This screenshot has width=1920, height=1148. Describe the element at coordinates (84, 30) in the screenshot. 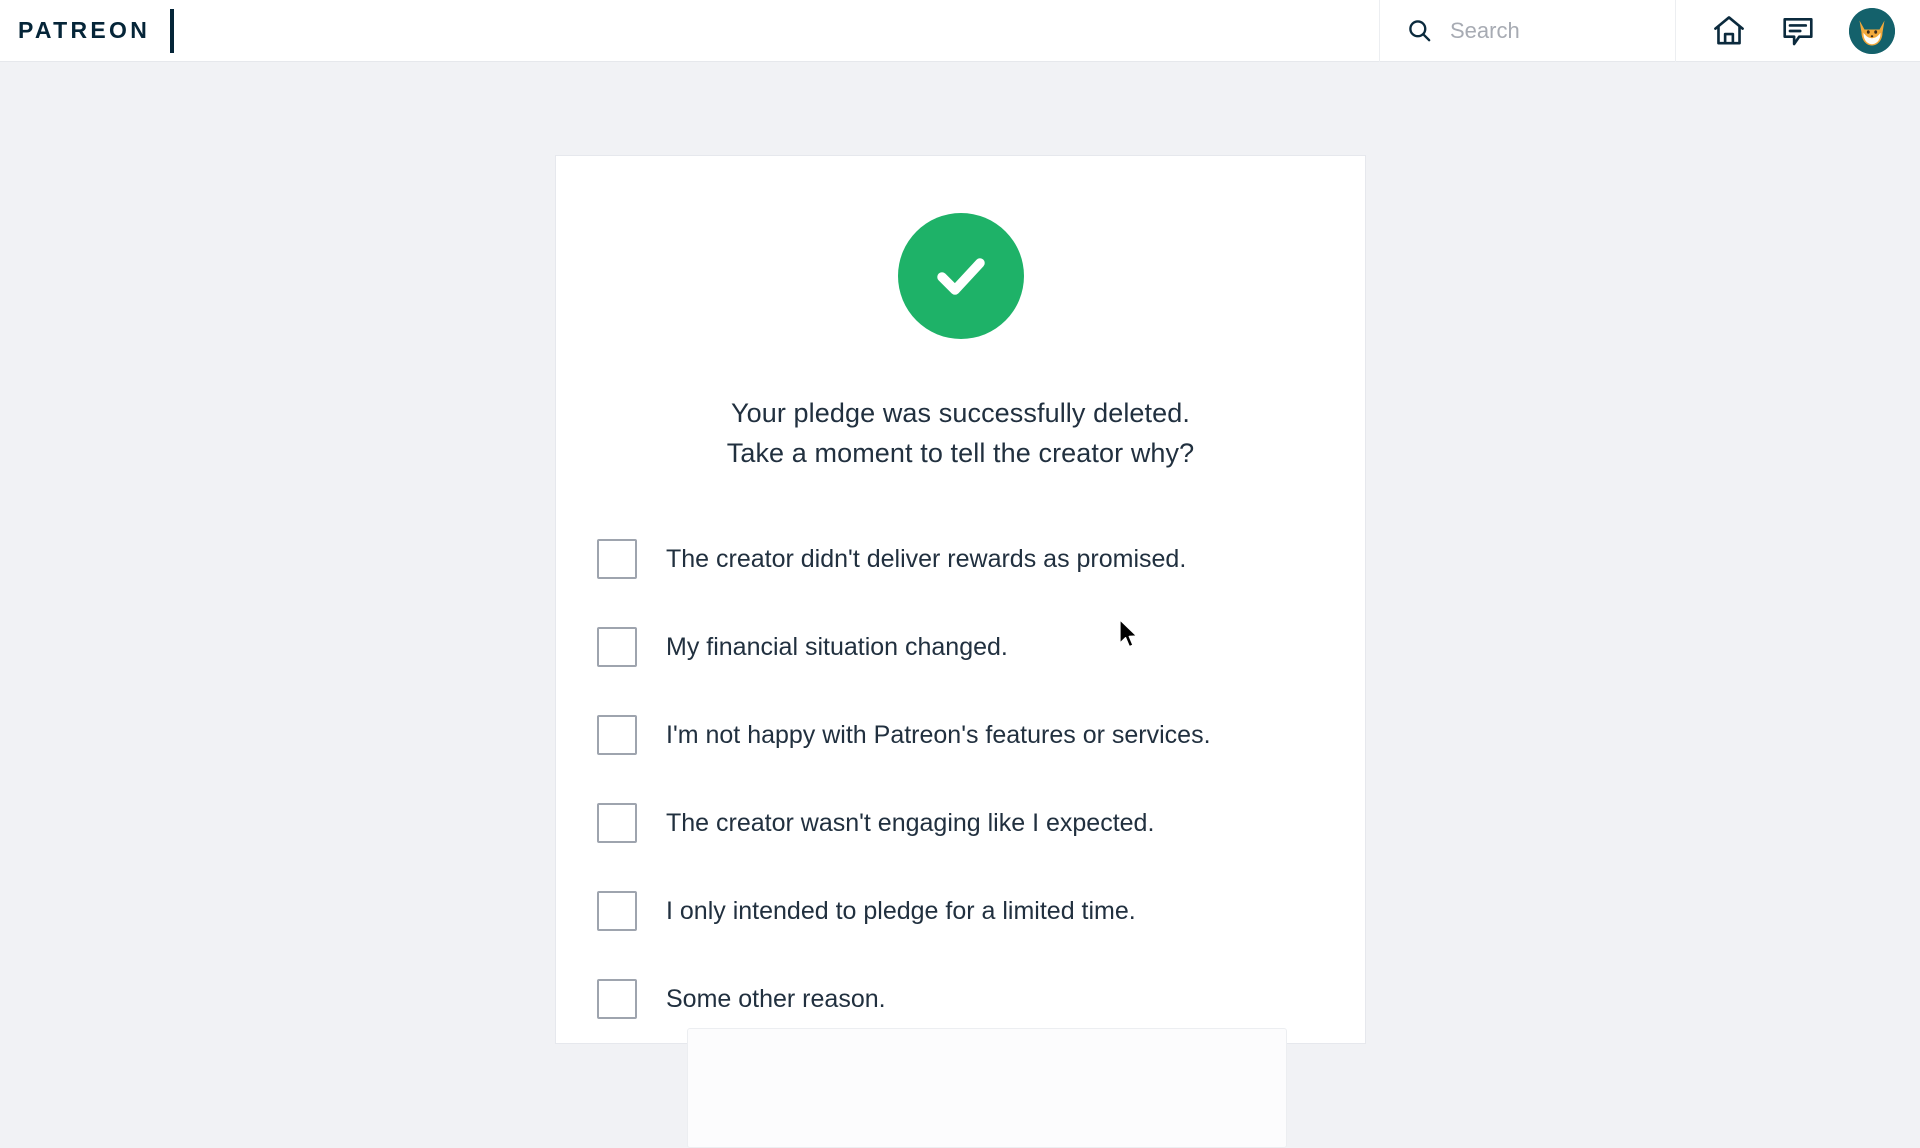

I see `patreon-wordmark: PATREON` at that location.